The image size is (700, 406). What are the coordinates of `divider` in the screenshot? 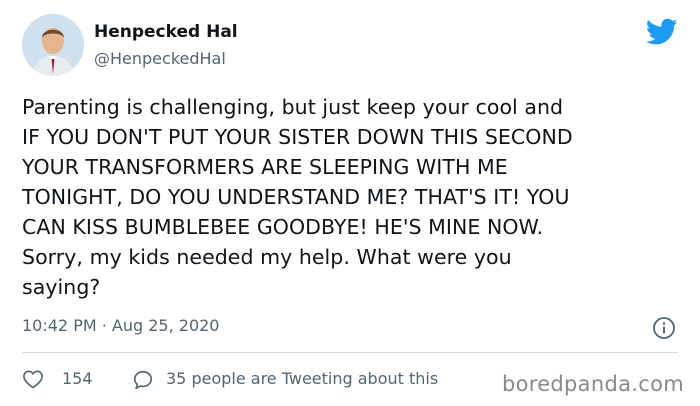 It's located at (350, 352).